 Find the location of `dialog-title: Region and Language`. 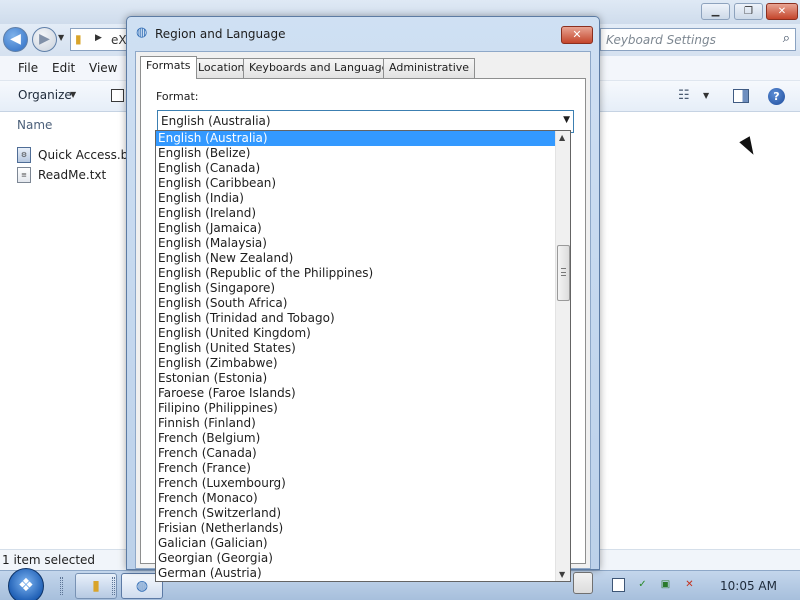

dialog-title: Region and Language is located at coordinates (220, 34).